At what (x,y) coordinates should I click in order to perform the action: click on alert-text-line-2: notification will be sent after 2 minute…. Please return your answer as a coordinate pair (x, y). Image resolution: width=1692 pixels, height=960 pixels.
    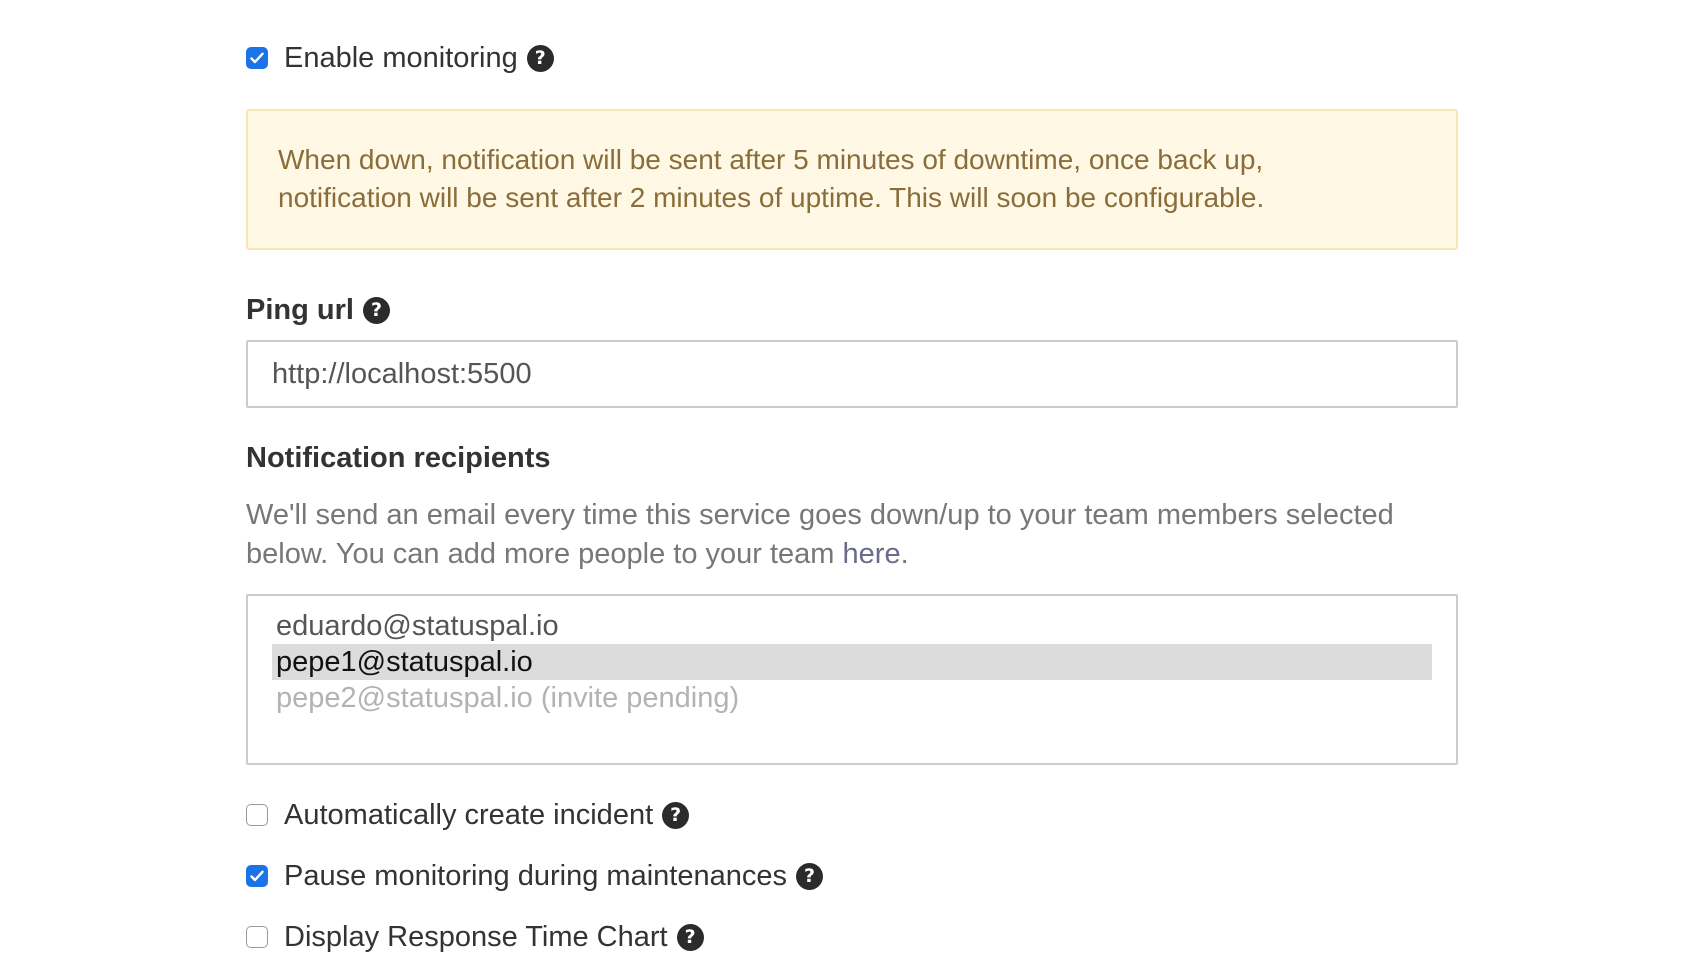
    Looking at the image, I should click on (771, 197).